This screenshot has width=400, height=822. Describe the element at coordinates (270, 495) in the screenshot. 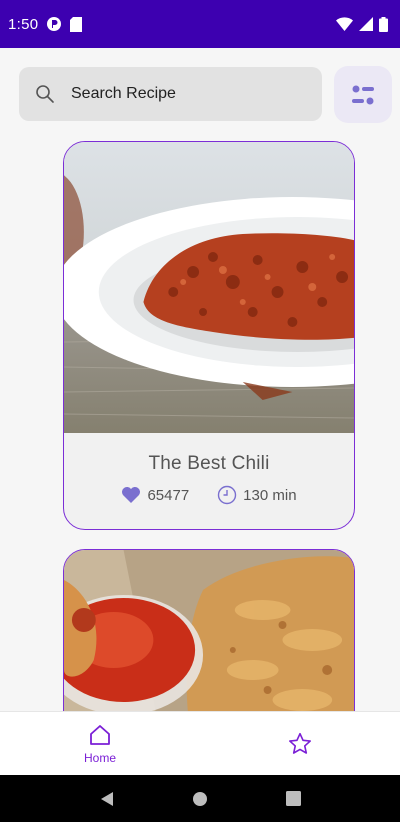

I see `cook-time-value: 130 min` at that location.